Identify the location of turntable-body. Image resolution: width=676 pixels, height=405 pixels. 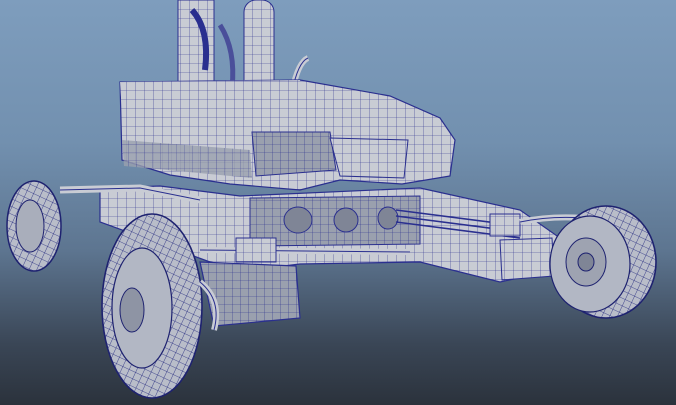
(287, 135).